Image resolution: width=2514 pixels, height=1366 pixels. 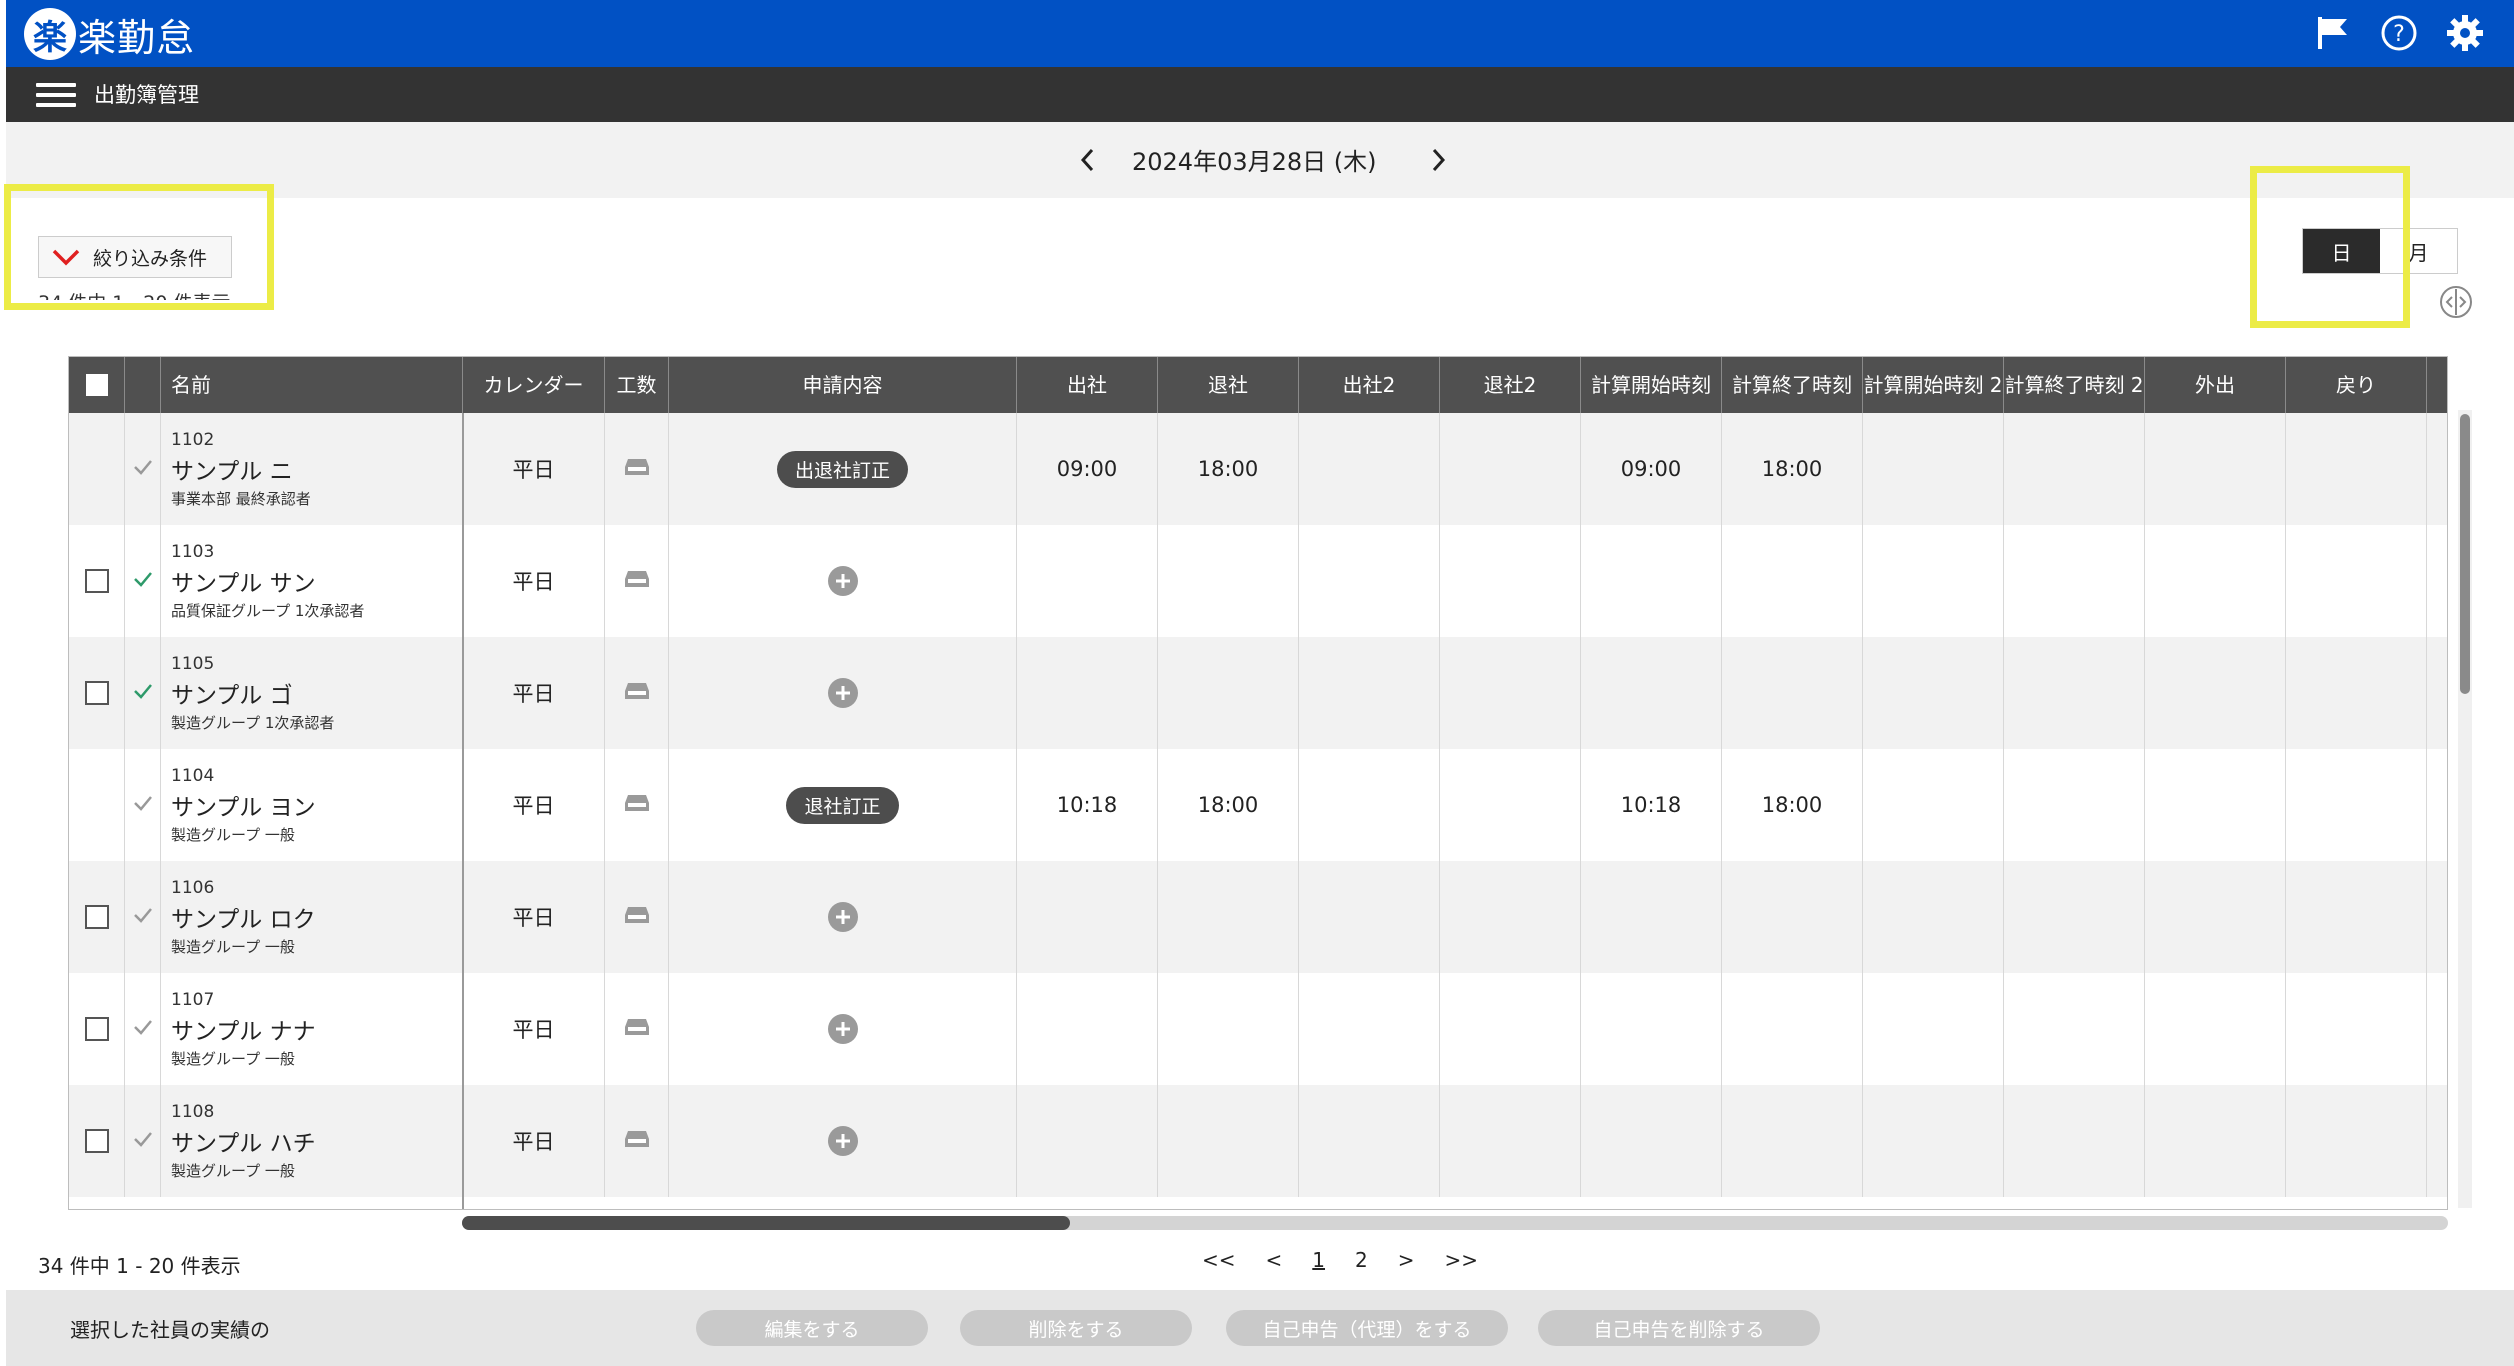 What do you see at coordinates (312, 581) in the screenshot?
I see `employee-cell: 1103 サンプル サン 品質保証グループ 1次承認者` at bounding box center [312, 581].